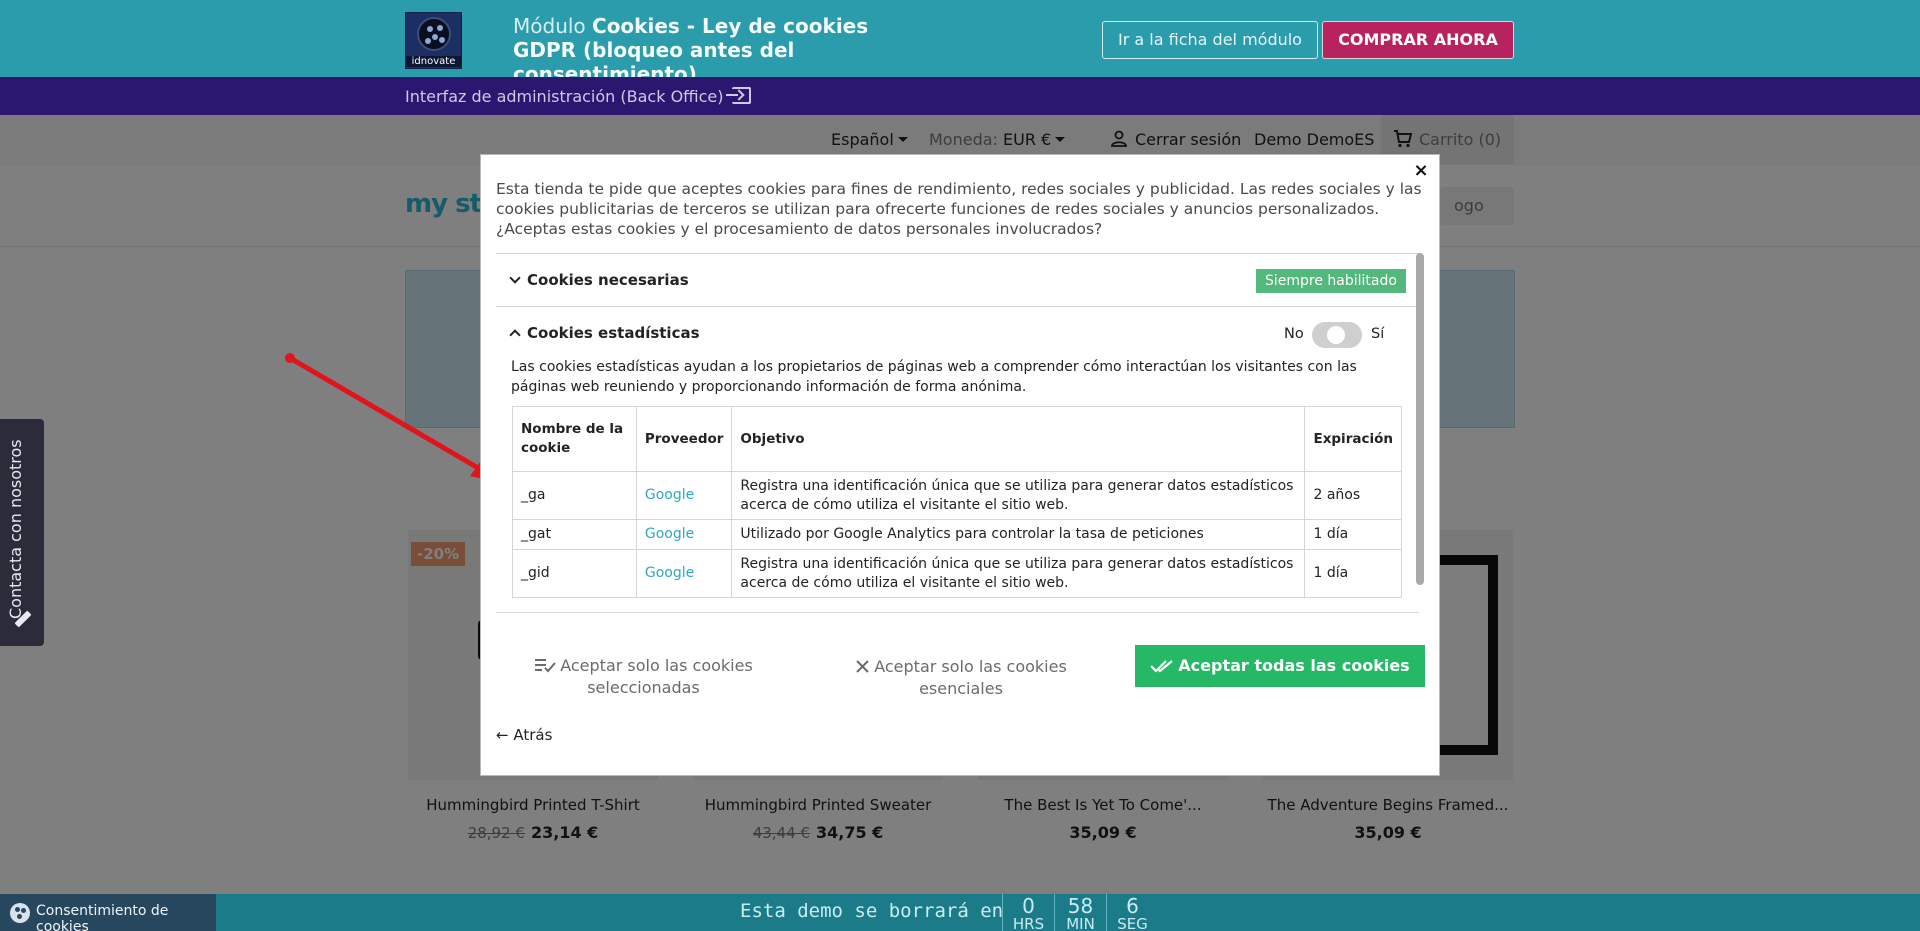  I want to click on accept-all-button: Aceptar todas las cookies, so click(1280, 666).